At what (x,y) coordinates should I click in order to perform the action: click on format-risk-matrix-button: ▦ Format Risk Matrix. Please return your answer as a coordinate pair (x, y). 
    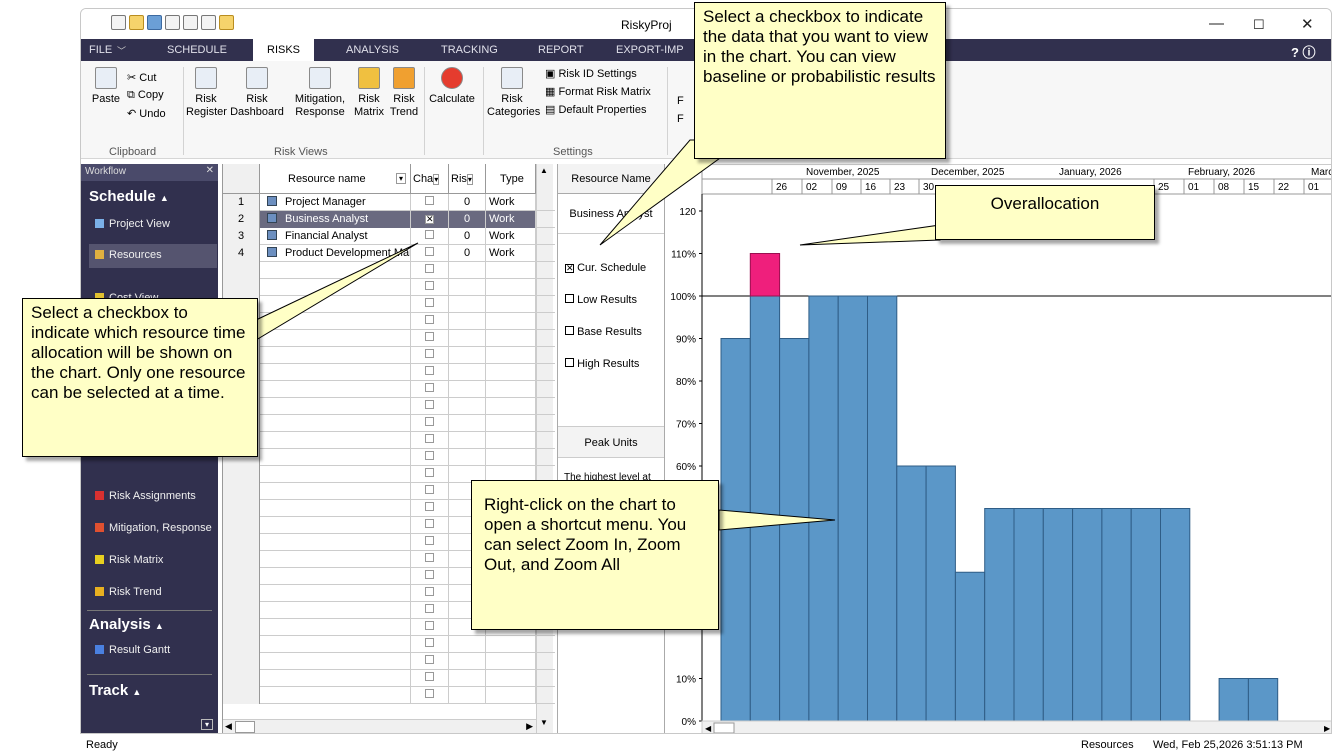
    Looking at the image, I should click on (598, 91).